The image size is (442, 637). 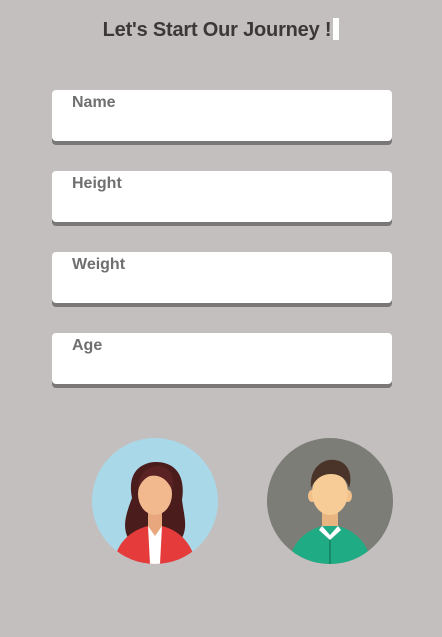 What do you see at coordinates (217, 30) in the screenshot?
I see `page-title-text: Let's Start Our Journey !` at bounding box center [217, 30].